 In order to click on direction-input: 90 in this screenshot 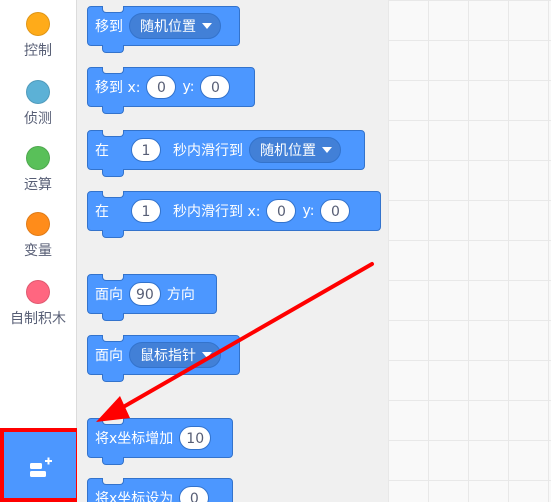, I will do `click(145, 294)`.